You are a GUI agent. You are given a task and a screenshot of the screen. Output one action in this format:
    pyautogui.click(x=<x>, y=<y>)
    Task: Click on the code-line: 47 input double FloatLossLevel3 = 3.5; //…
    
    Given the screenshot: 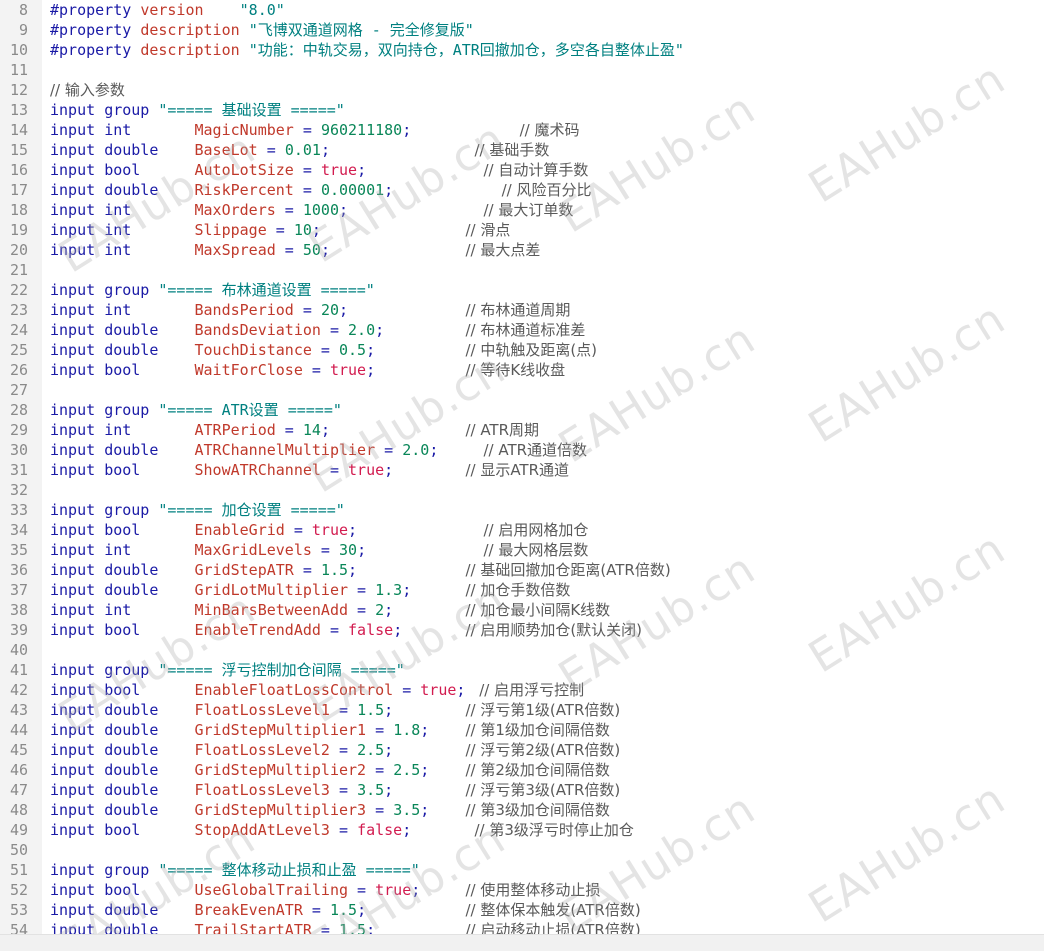 What is the action you would take?
    pyautogui.click(x=522, y=790)
    